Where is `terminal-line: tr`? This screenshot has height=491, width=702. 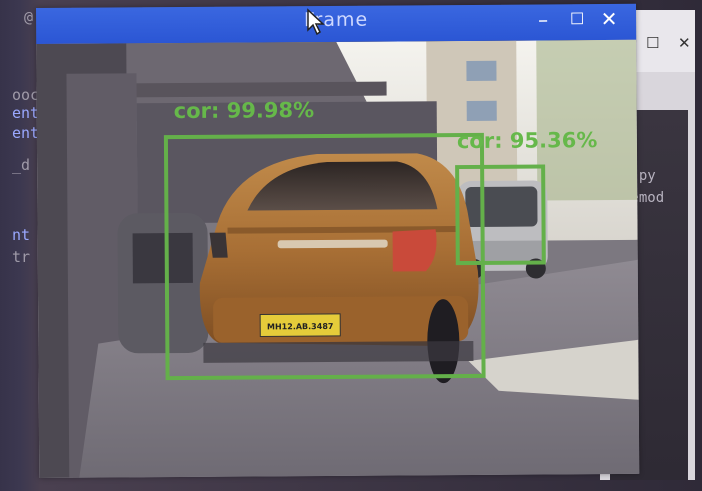 terminal-line: tr is located at coordinates (21, 257).